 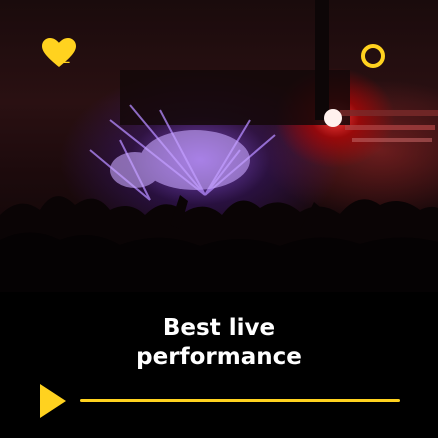 I want to click on heart-icon, so click(x=59, y=53).